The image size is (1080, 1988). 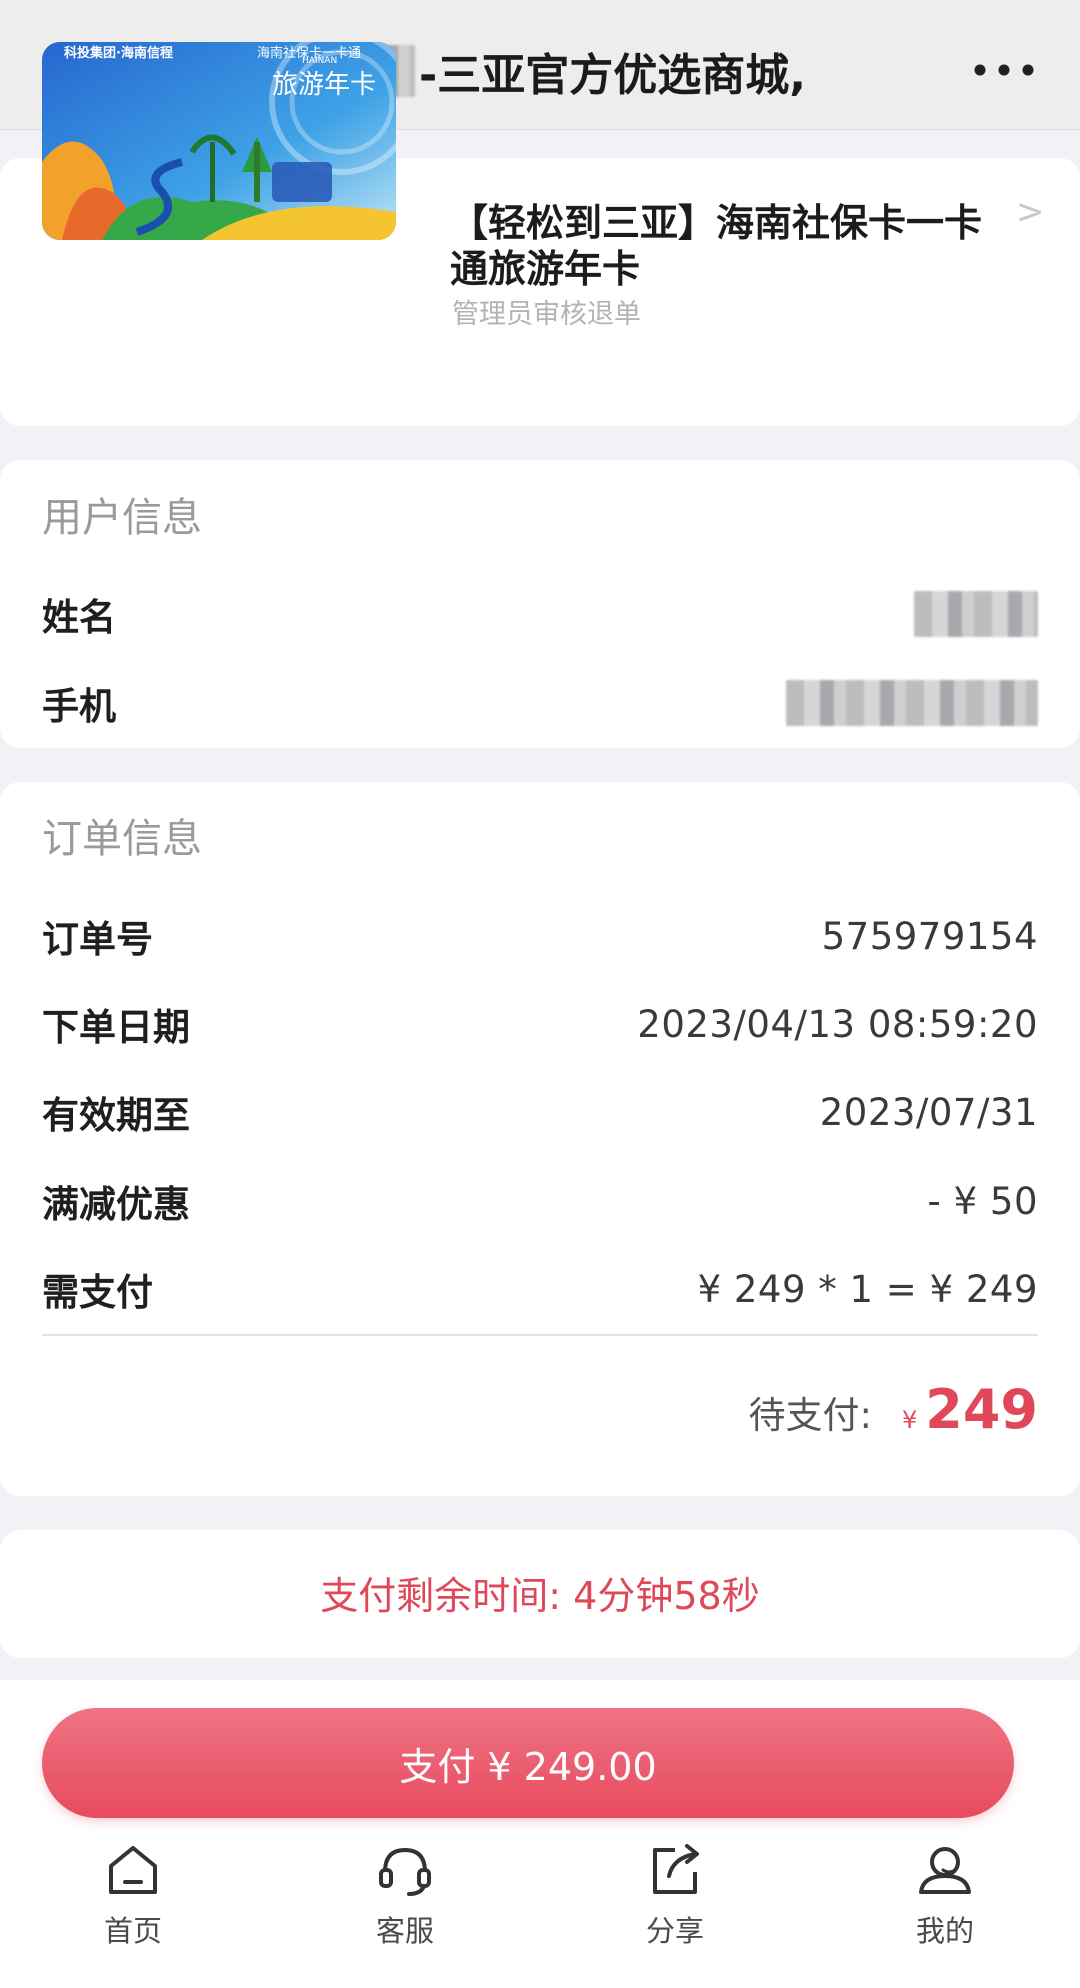 I want to click on redacted-user-name, so click(x=976, y=614).